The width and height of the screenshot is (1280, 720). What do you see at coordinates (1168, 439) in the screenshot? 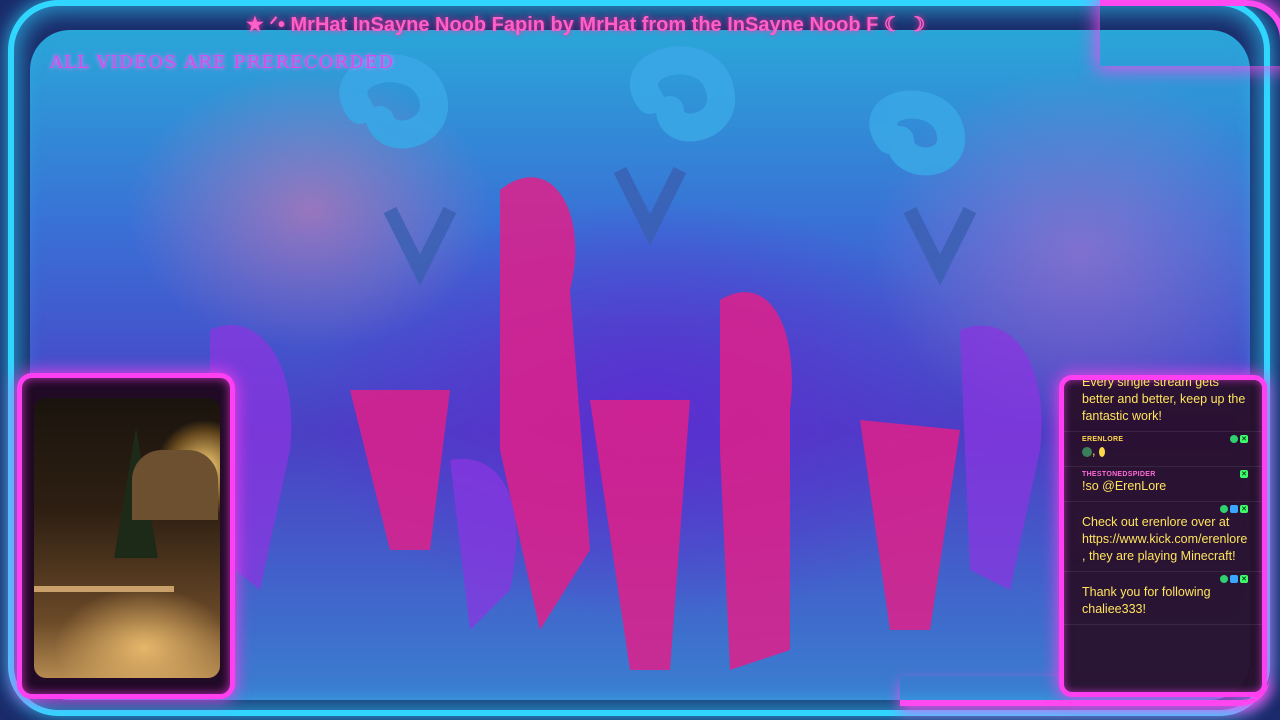
I see `chat-username: ERENLORE` at bounding box center [1168, 439].